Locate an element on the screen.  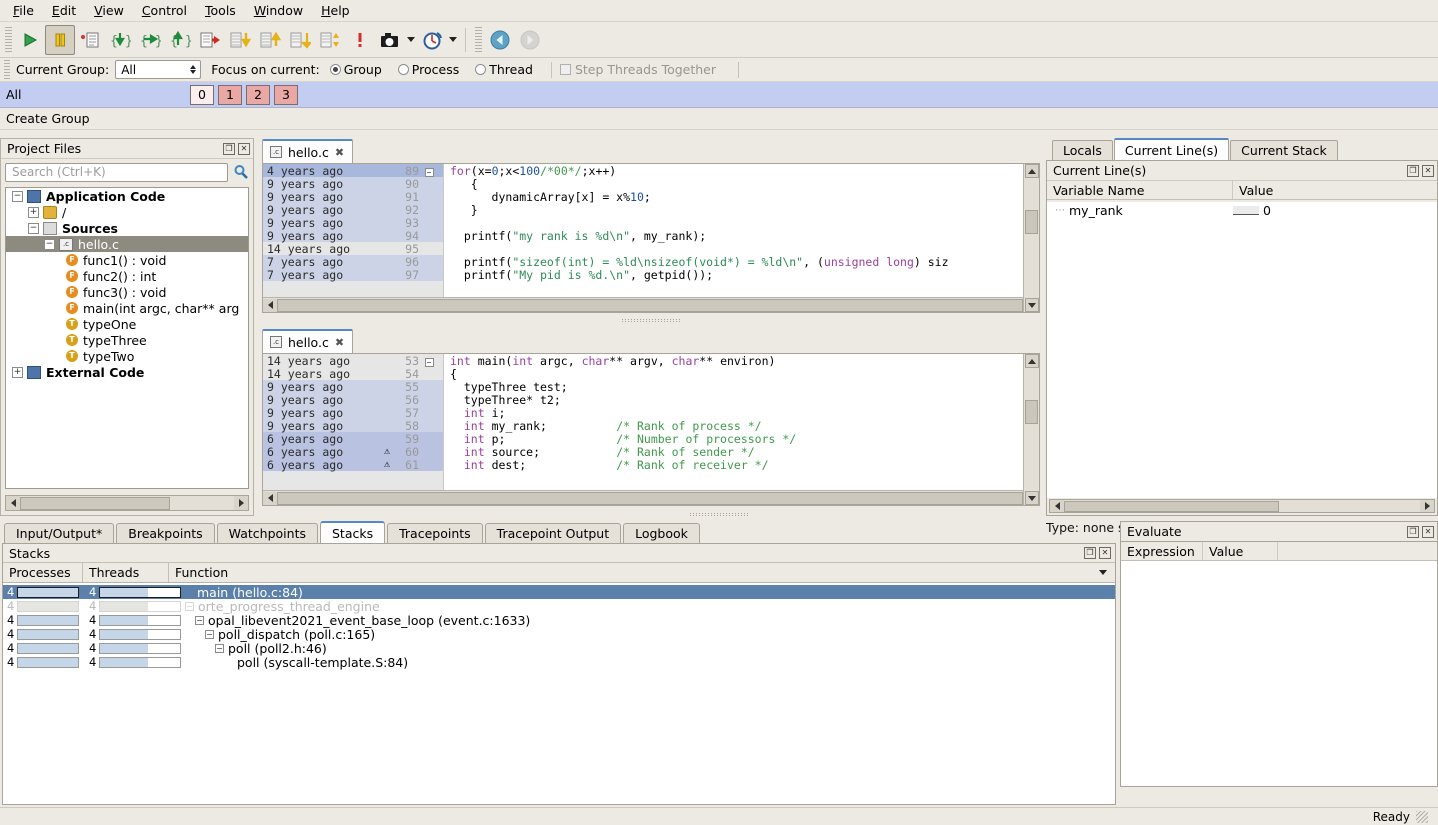
current-group-select: All is located at coordinates (158, 69).